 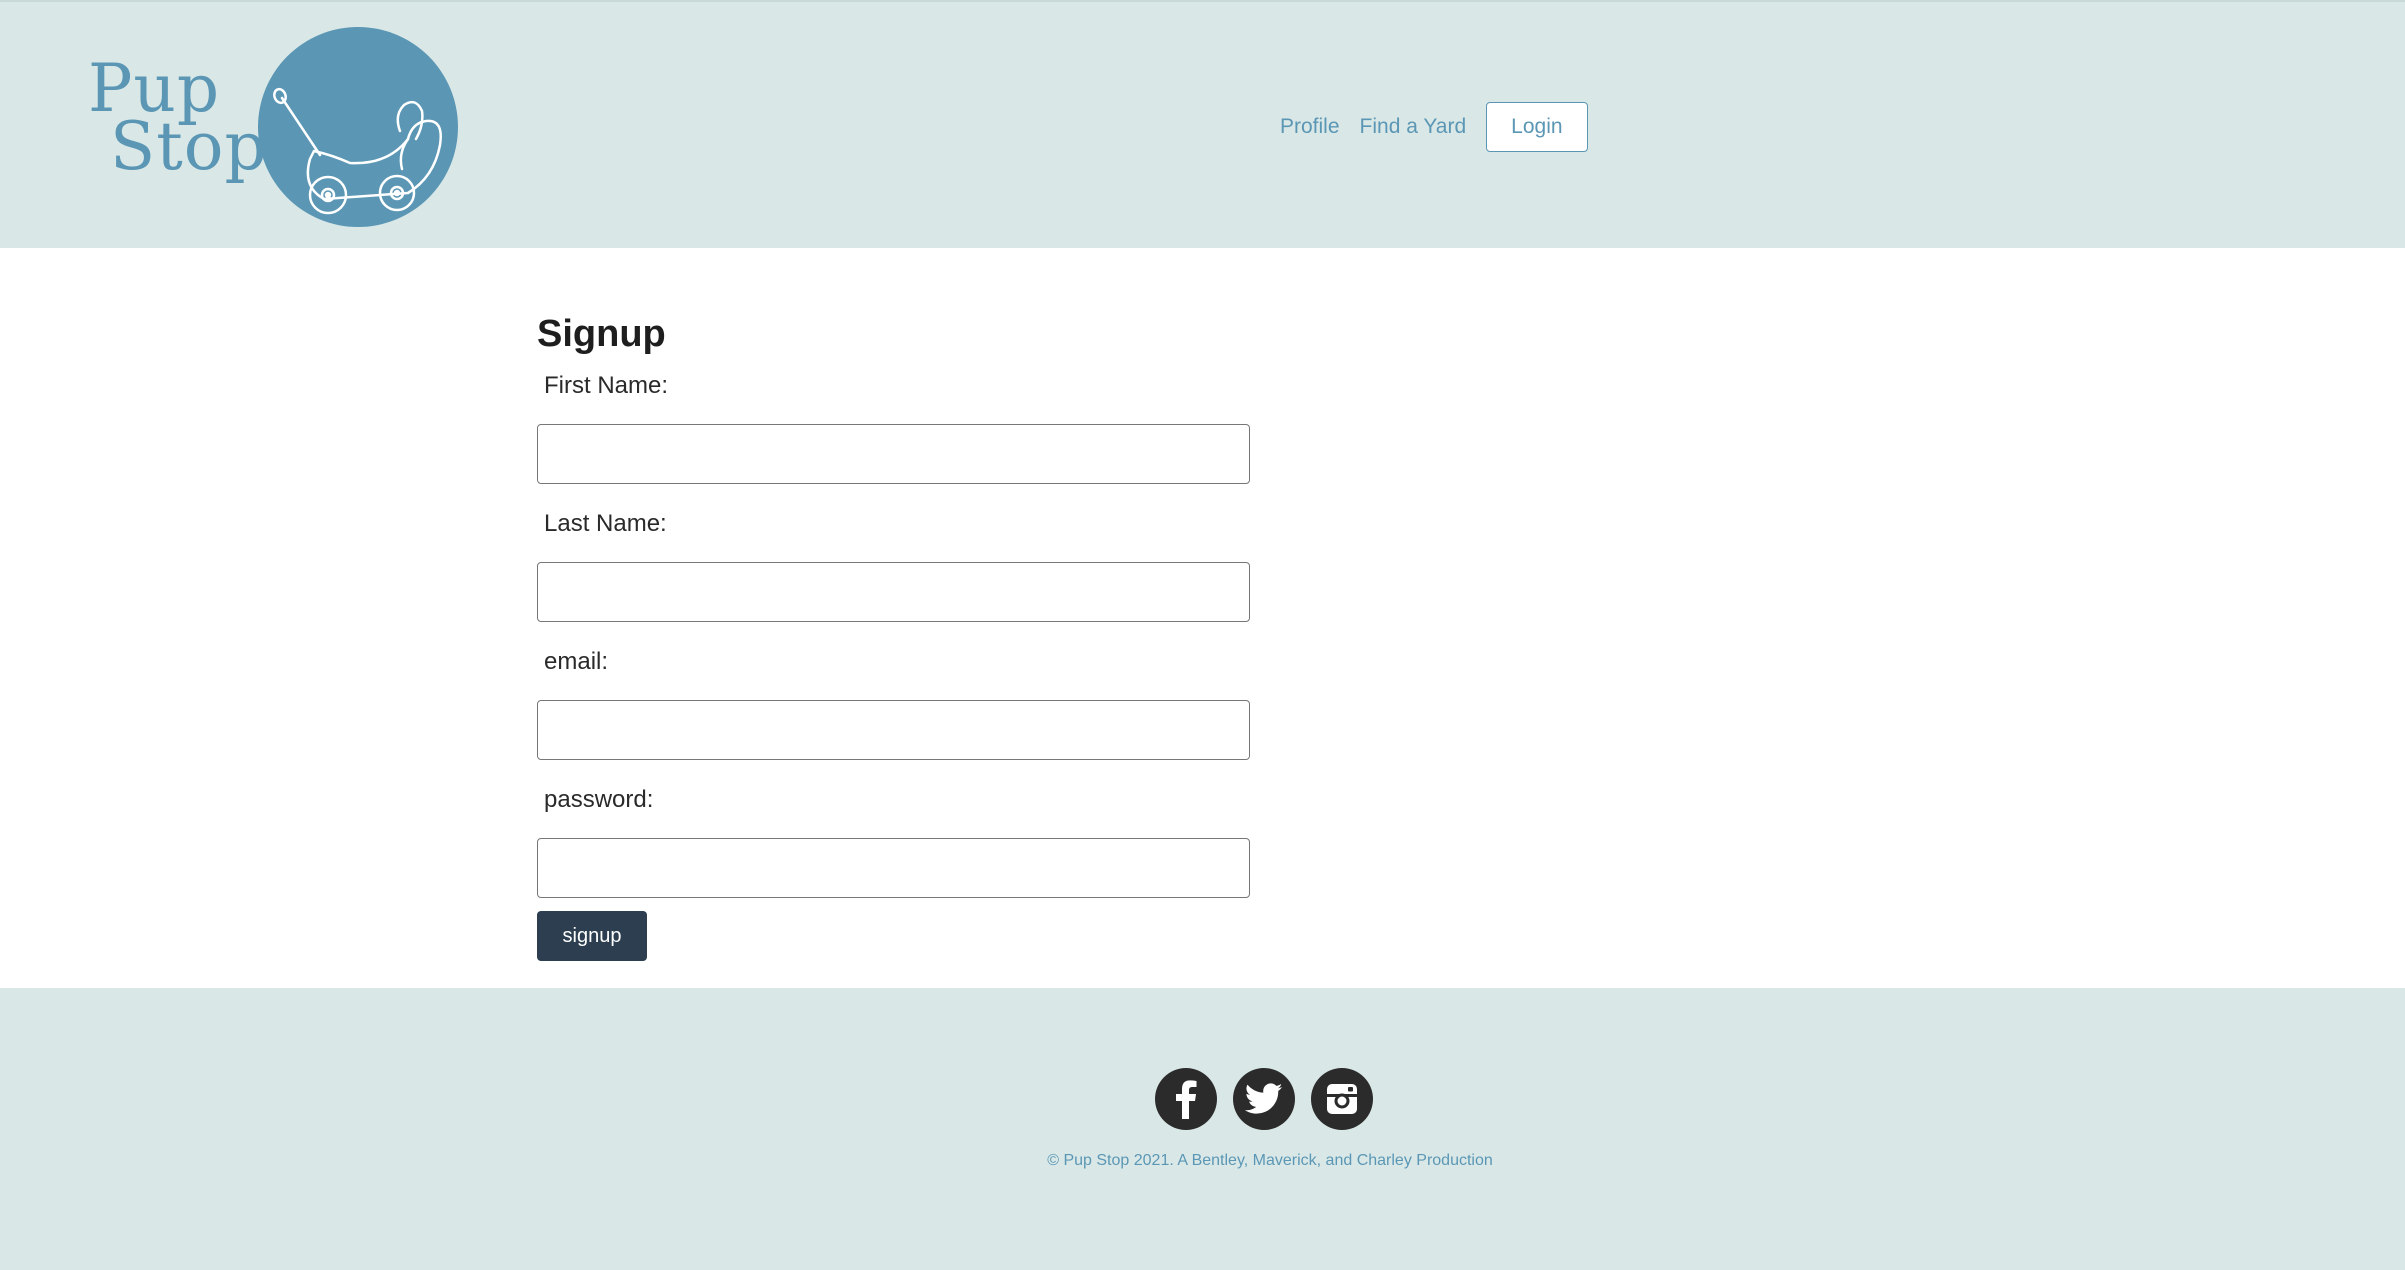 What do you see at coordinates (189, 146) in the screenshot?
I see `logo-word-stop: Stop` at bounding box center [189, 146].